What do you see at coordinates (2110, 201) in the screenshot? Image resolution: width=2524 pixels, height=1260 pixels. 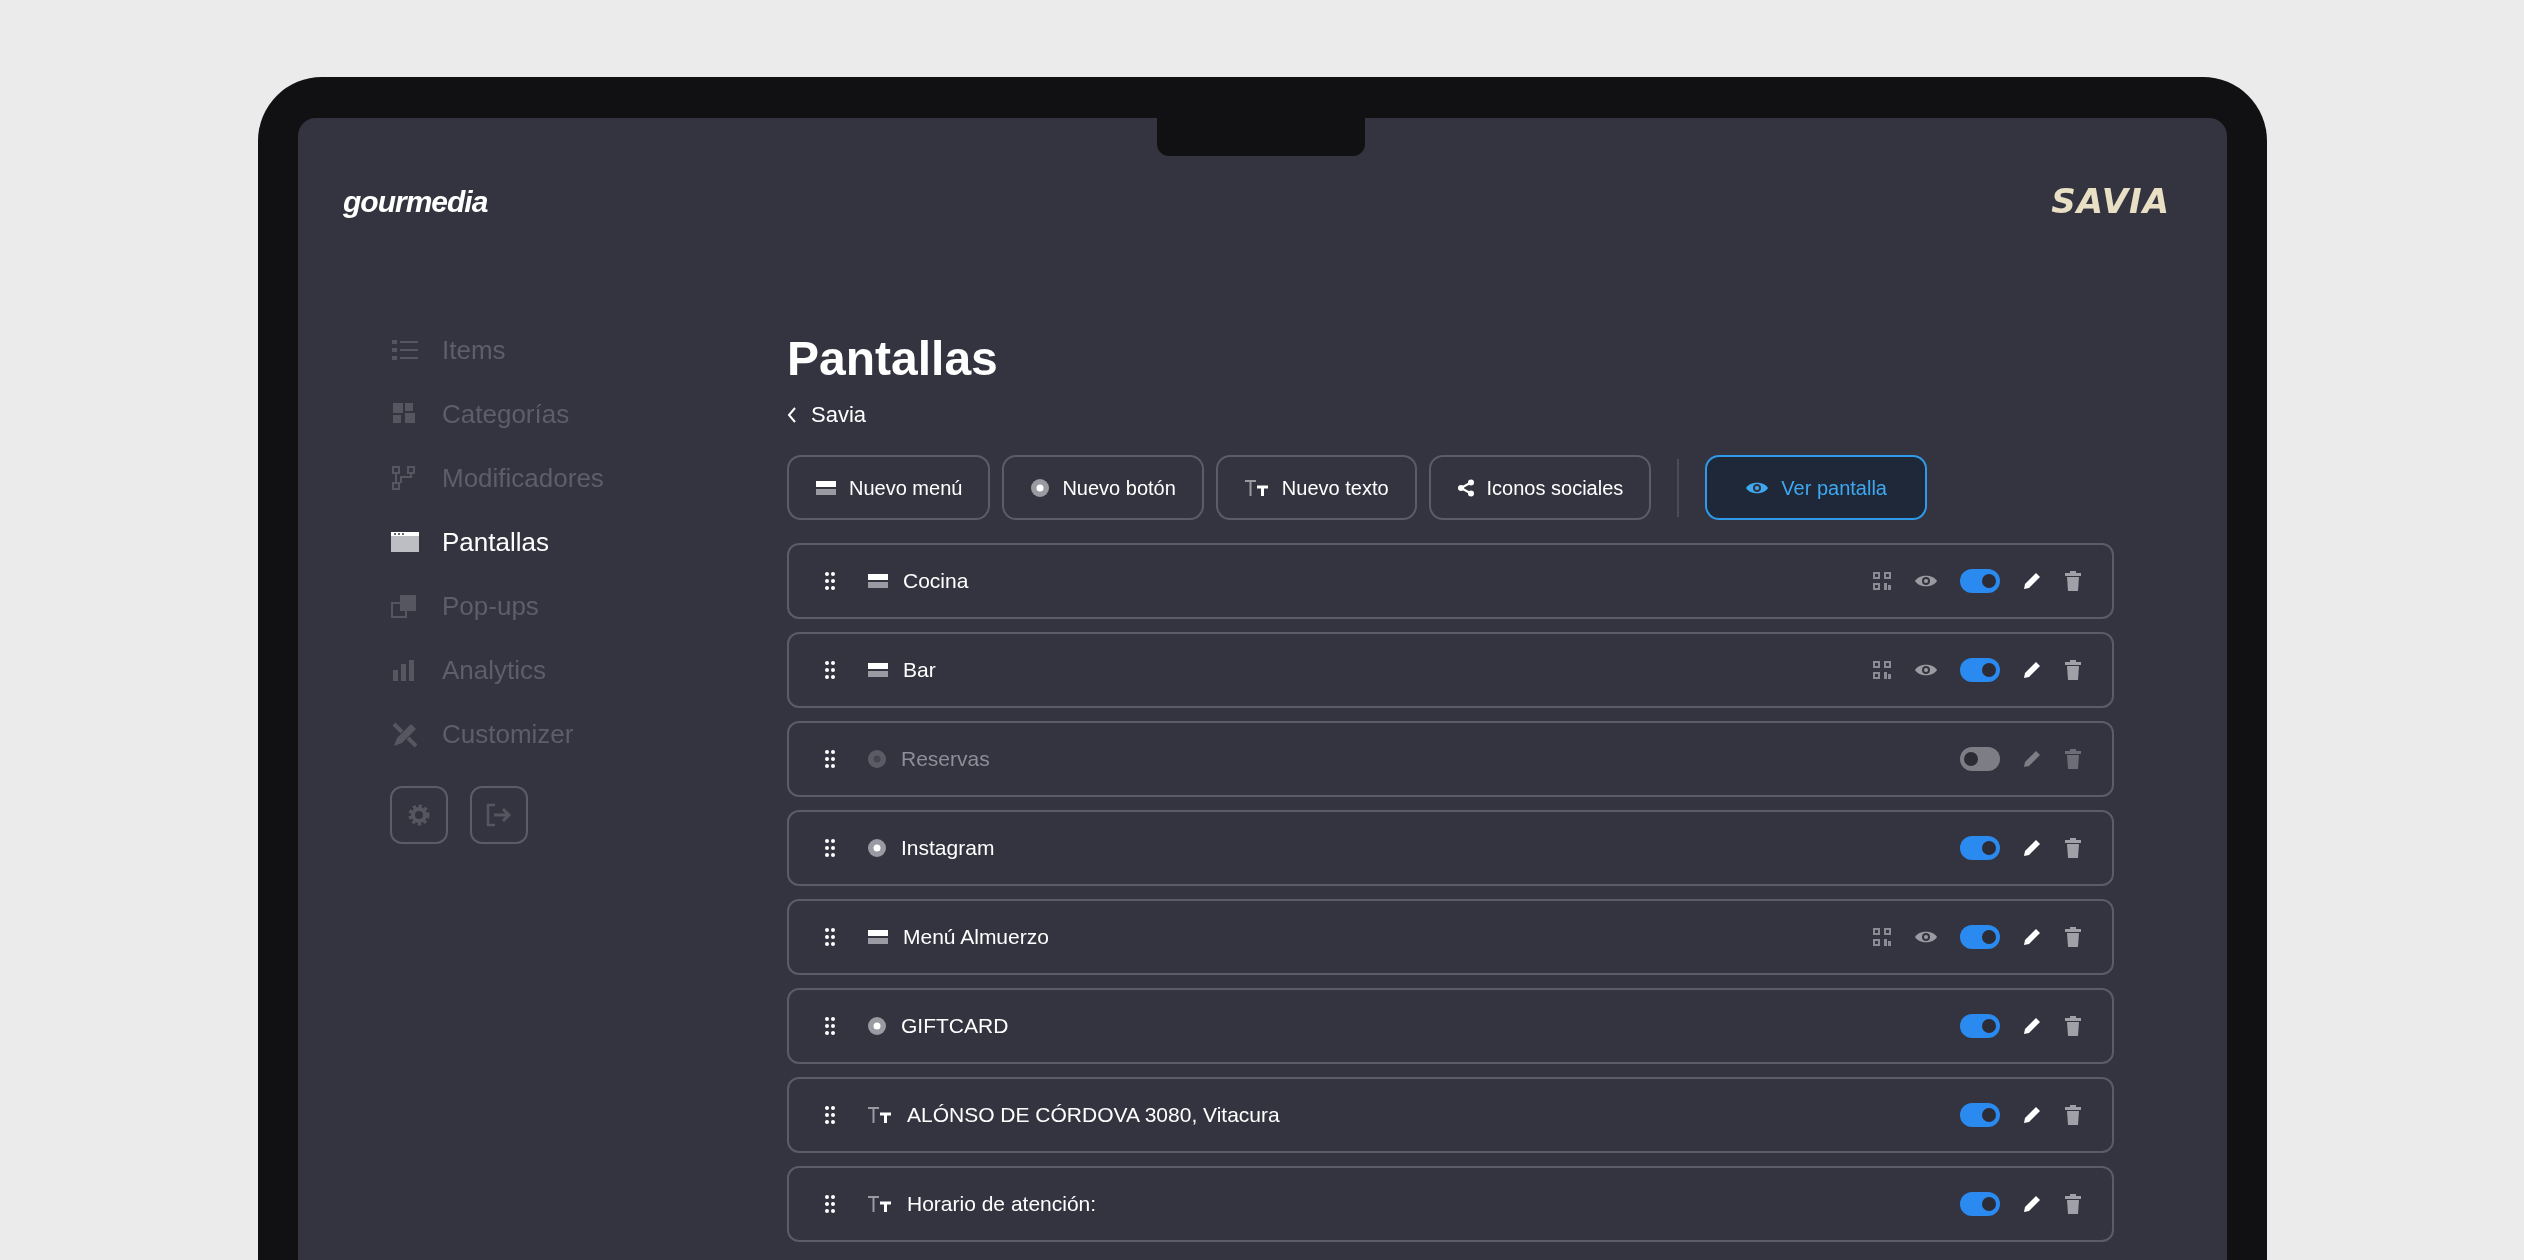 I see `client-logo: SAVIA` at bounding box center [2110, 201].